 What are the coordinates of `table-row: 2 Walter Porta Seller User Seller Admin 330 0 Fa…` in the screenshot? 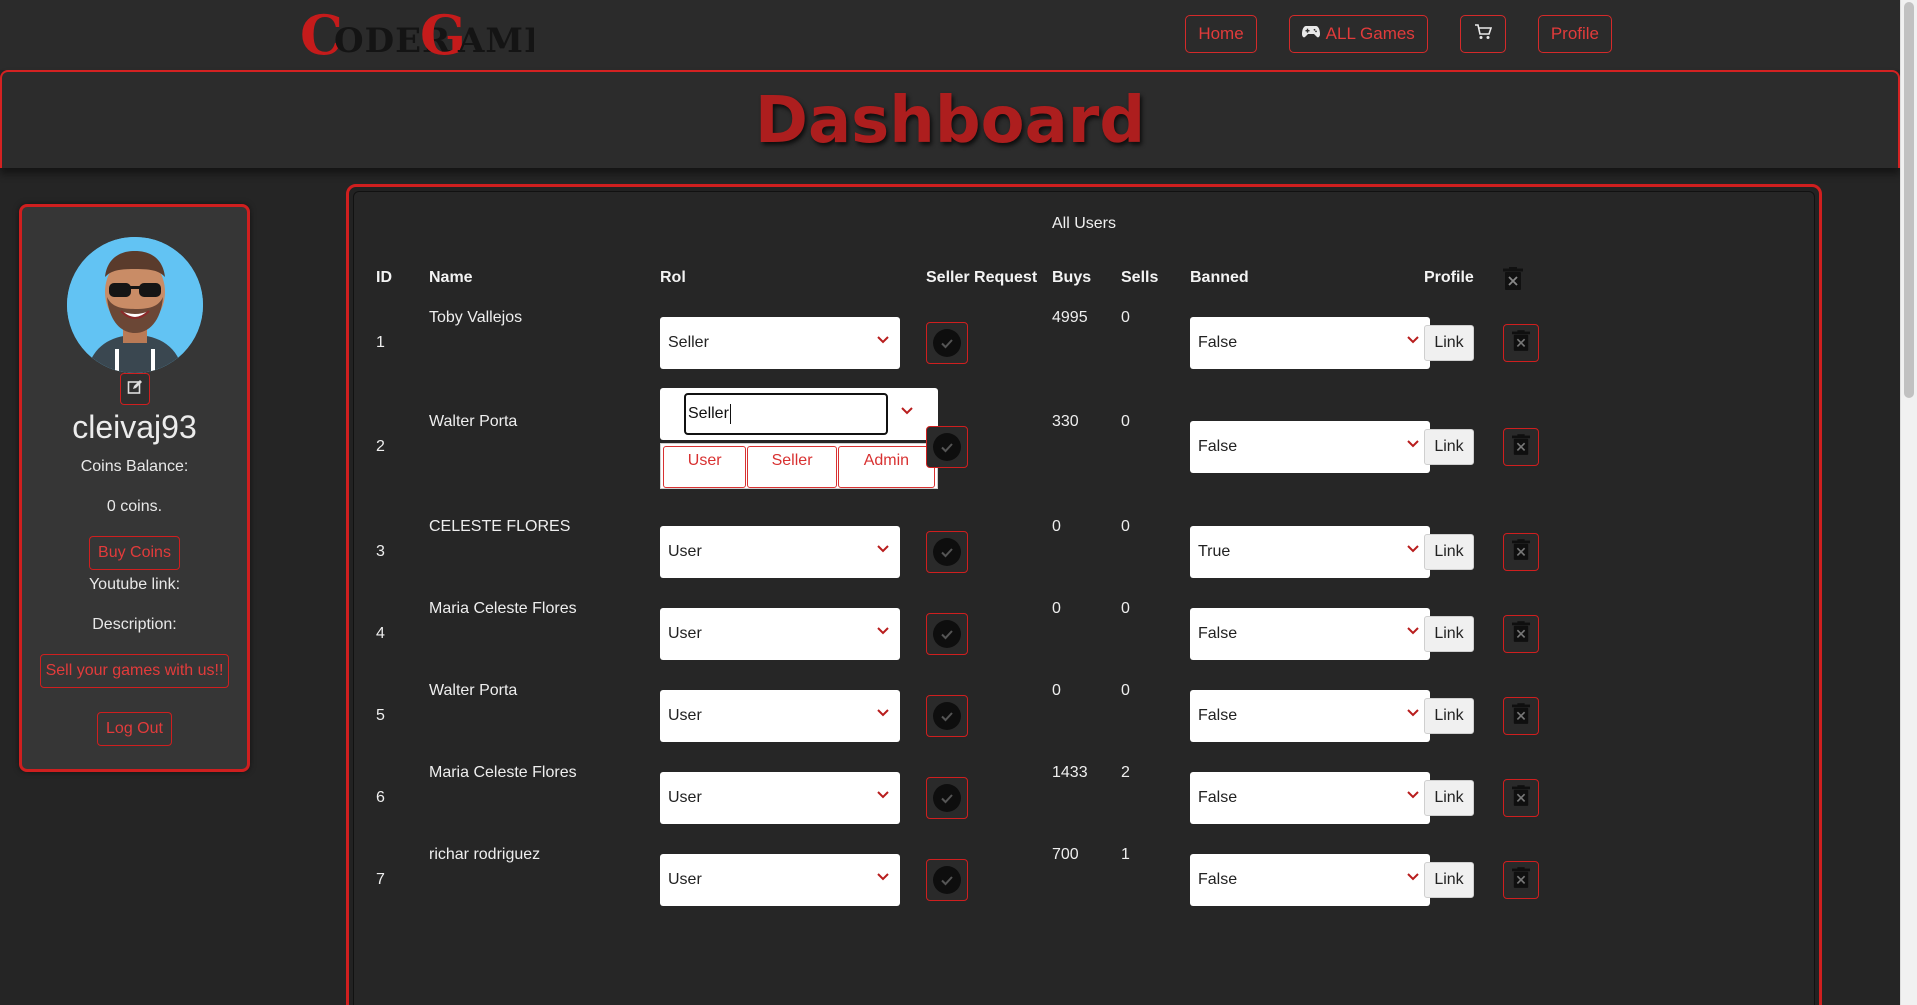 It's located at (1084, 438).